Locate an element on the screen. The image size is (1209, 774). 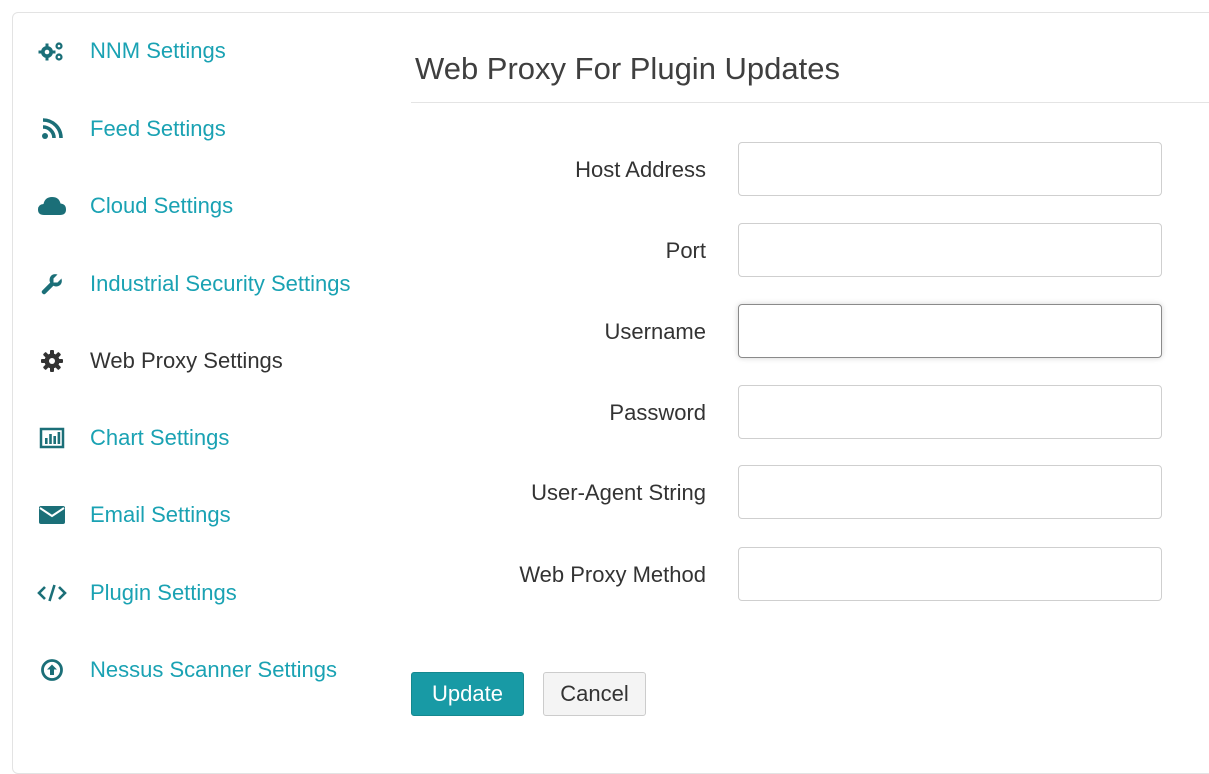
form-row-web-proxy-method: Web Proxy Method is located at coordinates (796, 575).